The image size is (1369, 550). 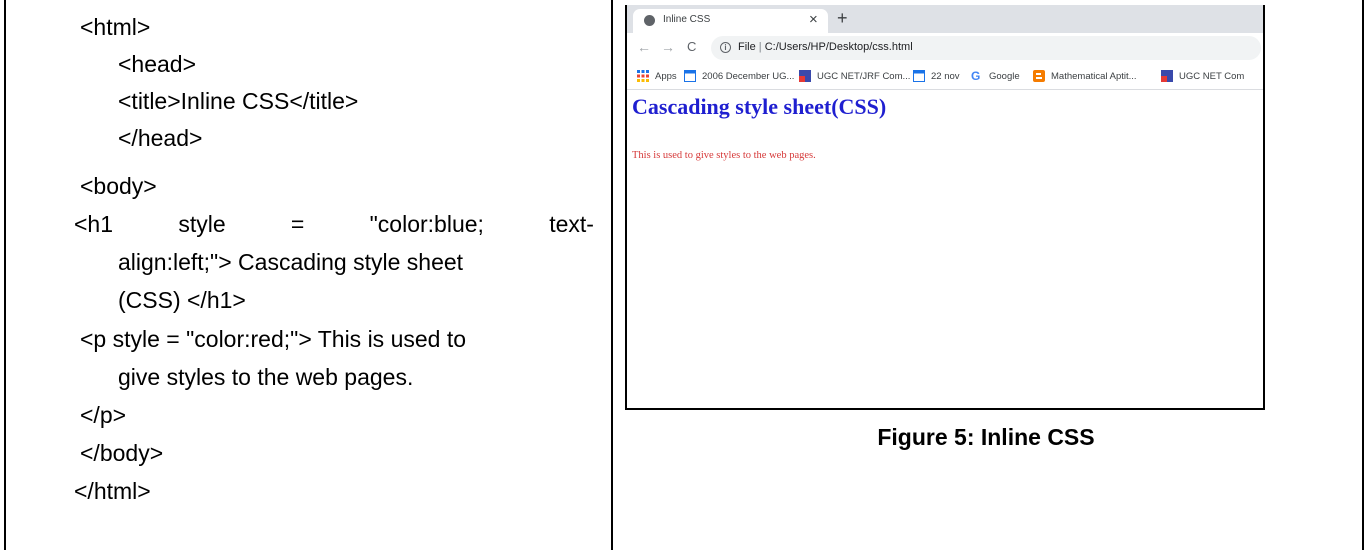 I want to click on code-token: style, so click(x=202, y=224).